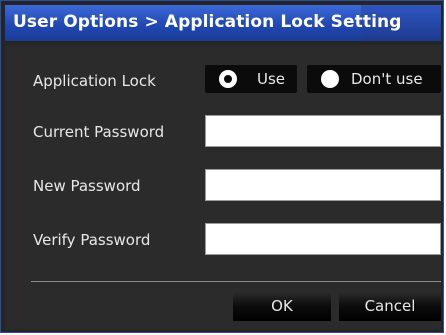  Describe the element at coordinates (330, 79) in the screenshot. I see `radio-unselected-icon` at that location.